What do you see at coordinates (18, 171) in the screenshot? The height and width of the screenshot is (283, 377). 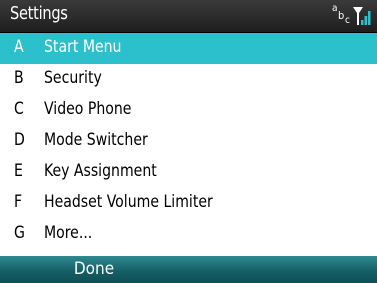 I see `menu-item-key: E` at bounding box center [18, 171].